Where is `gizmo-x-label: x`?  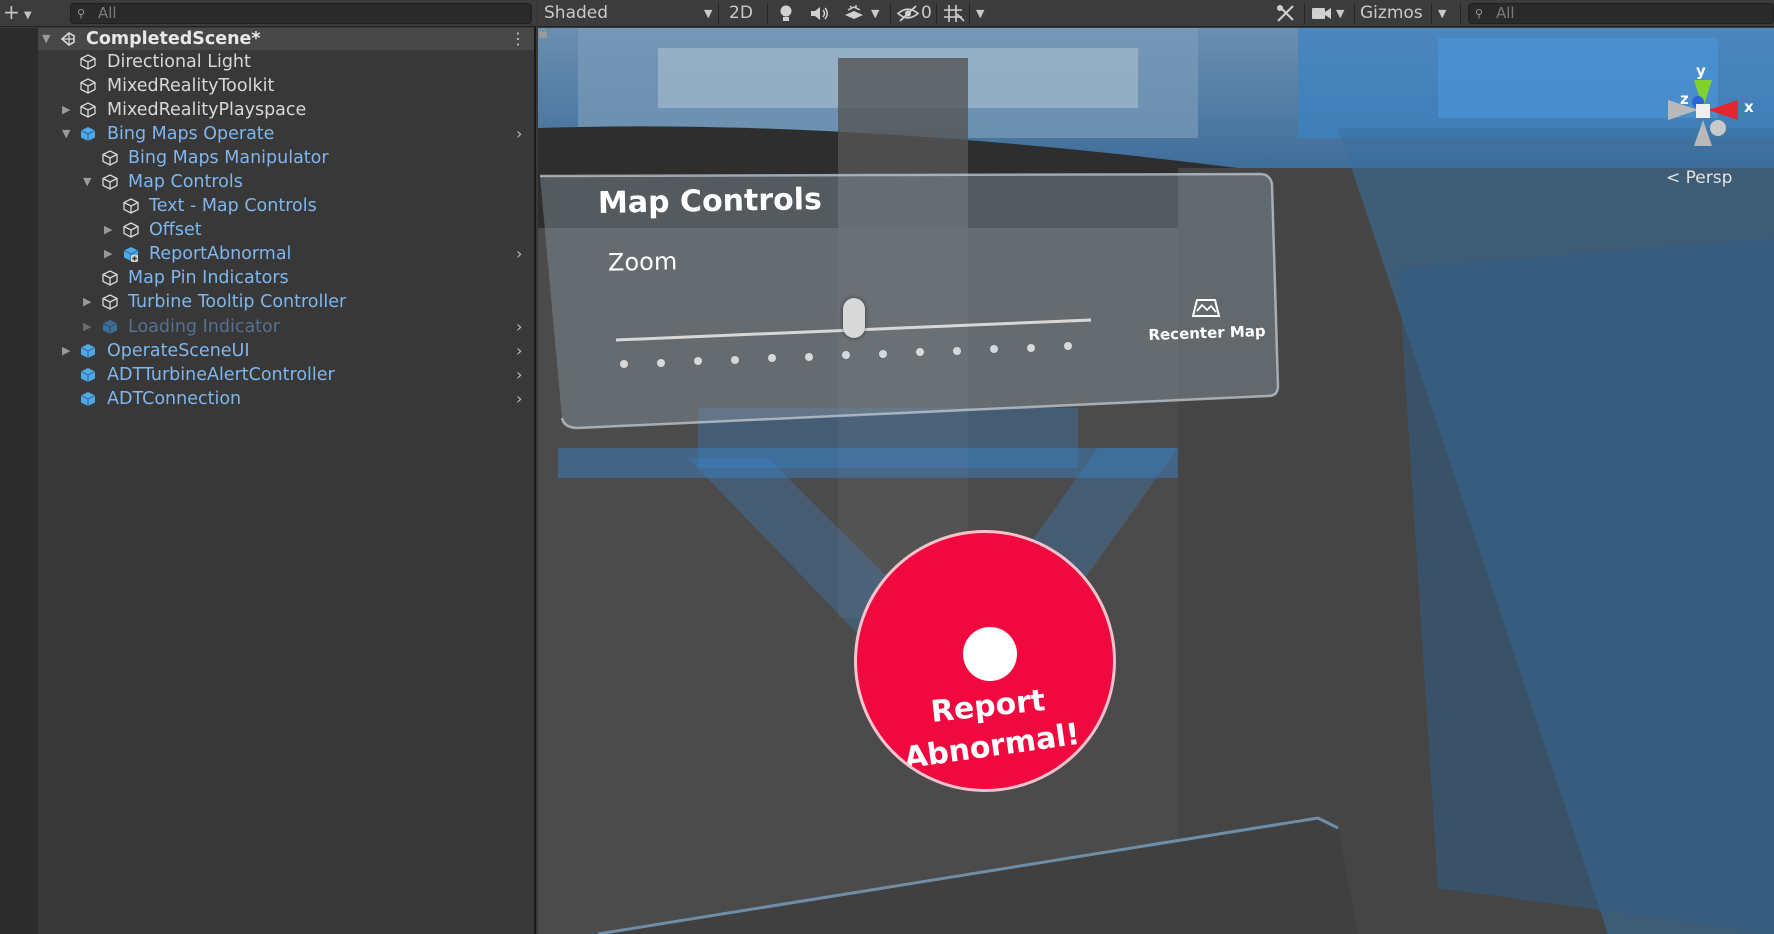 gizmo-x-label: x is located at coordinates (1749, 107).